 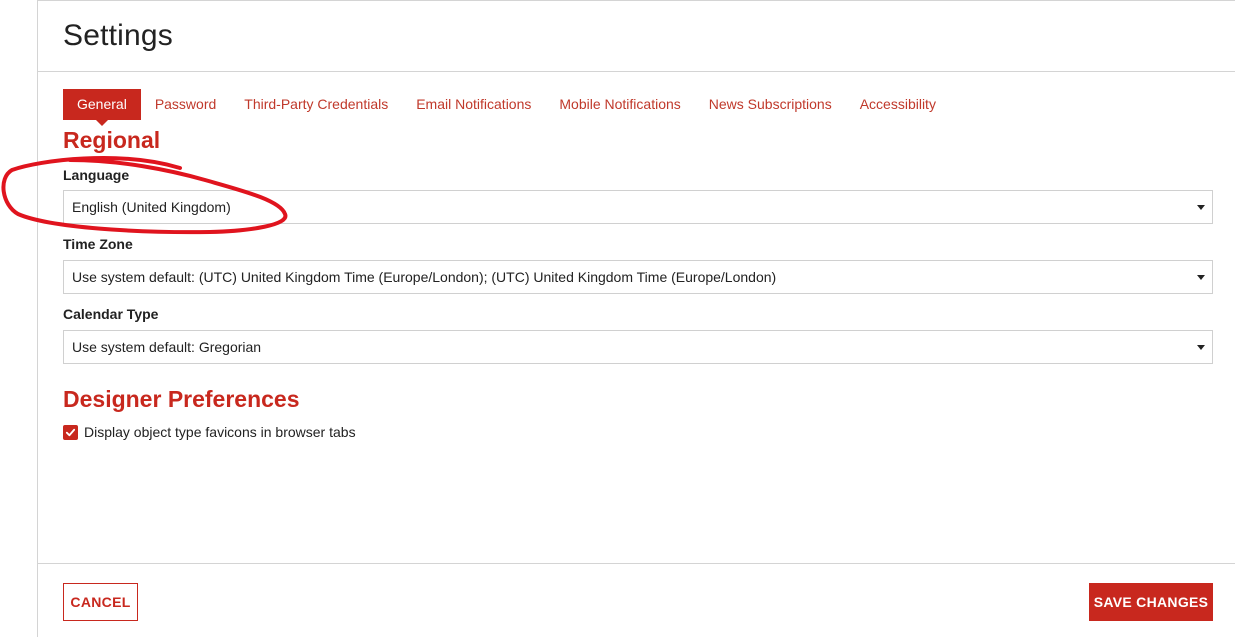 I want to click on tab-news-subscriptions: News Subscriptions, so click(x=770, y=104).